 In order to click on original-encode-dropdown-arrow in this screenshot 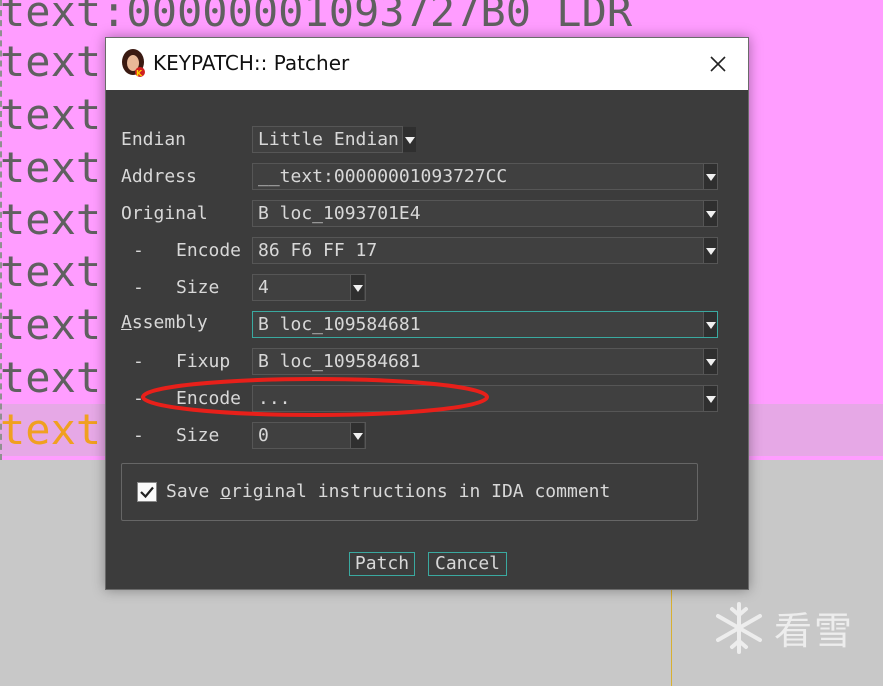, I will do `click(710, 250)`.